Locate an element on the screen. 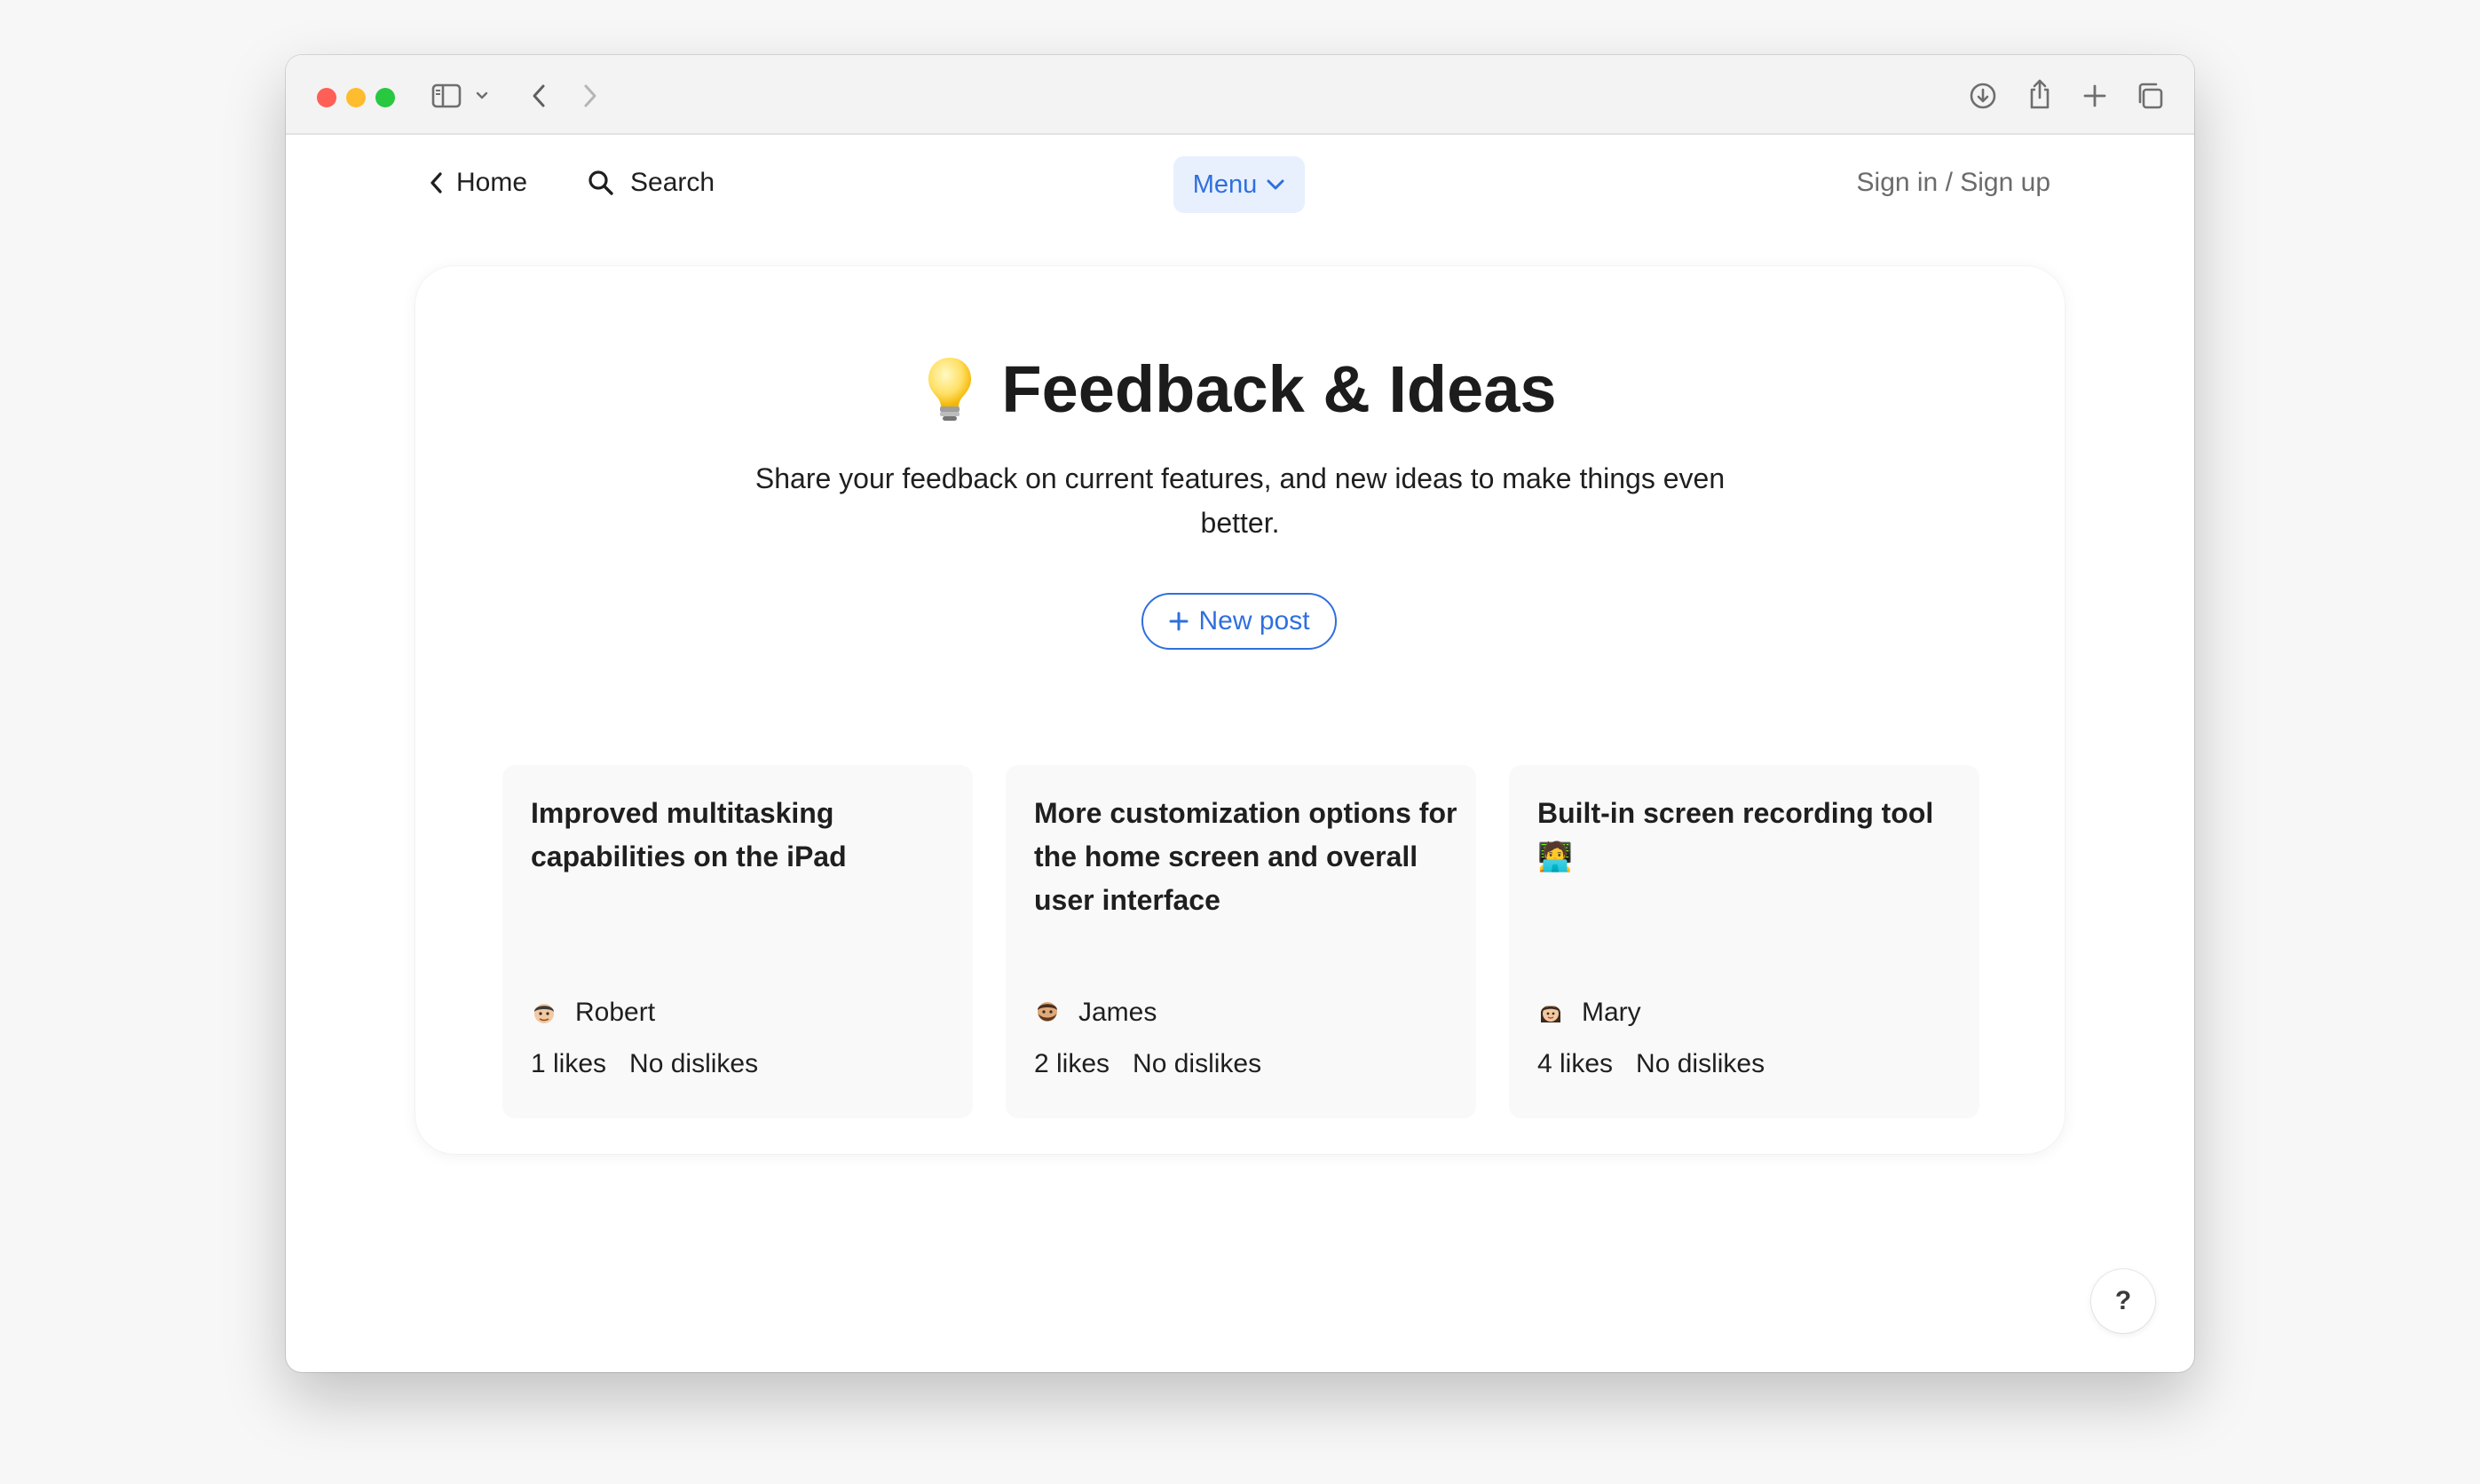 This screenshot has height=1484, width=2480. post-author: James is located at coordinates (1096, 1013).